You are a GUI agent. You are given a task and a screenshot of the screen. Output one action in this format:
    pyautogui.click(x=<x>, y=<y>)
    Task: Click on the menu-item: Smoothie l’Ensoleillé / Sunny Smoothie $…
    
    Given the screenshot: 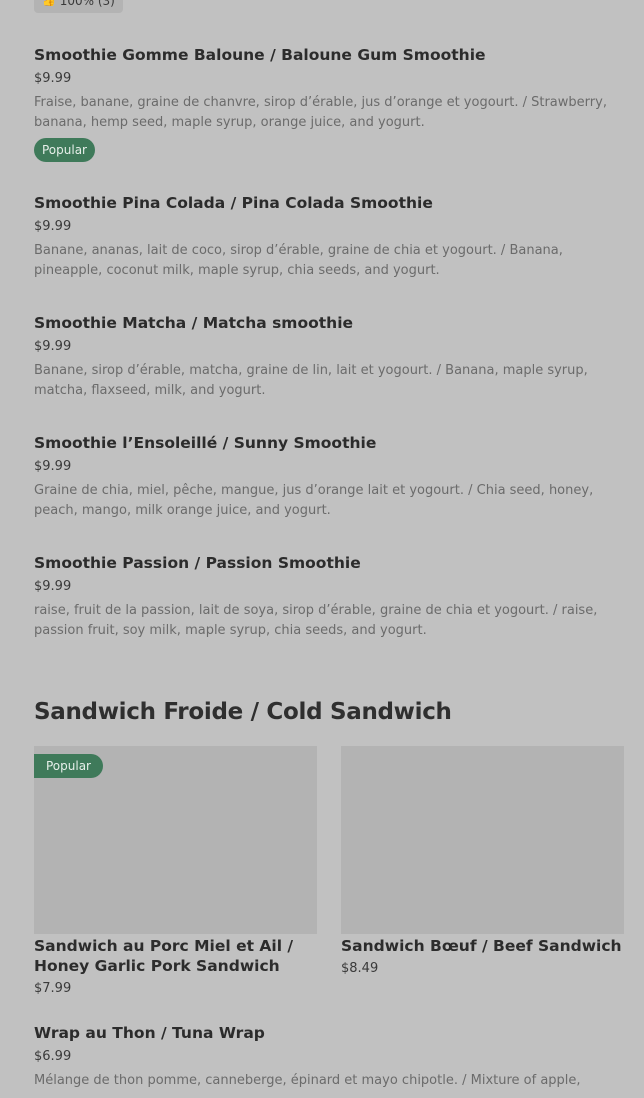 What is the action you would take?
    pyautogui.click(x=329, y=477)
    